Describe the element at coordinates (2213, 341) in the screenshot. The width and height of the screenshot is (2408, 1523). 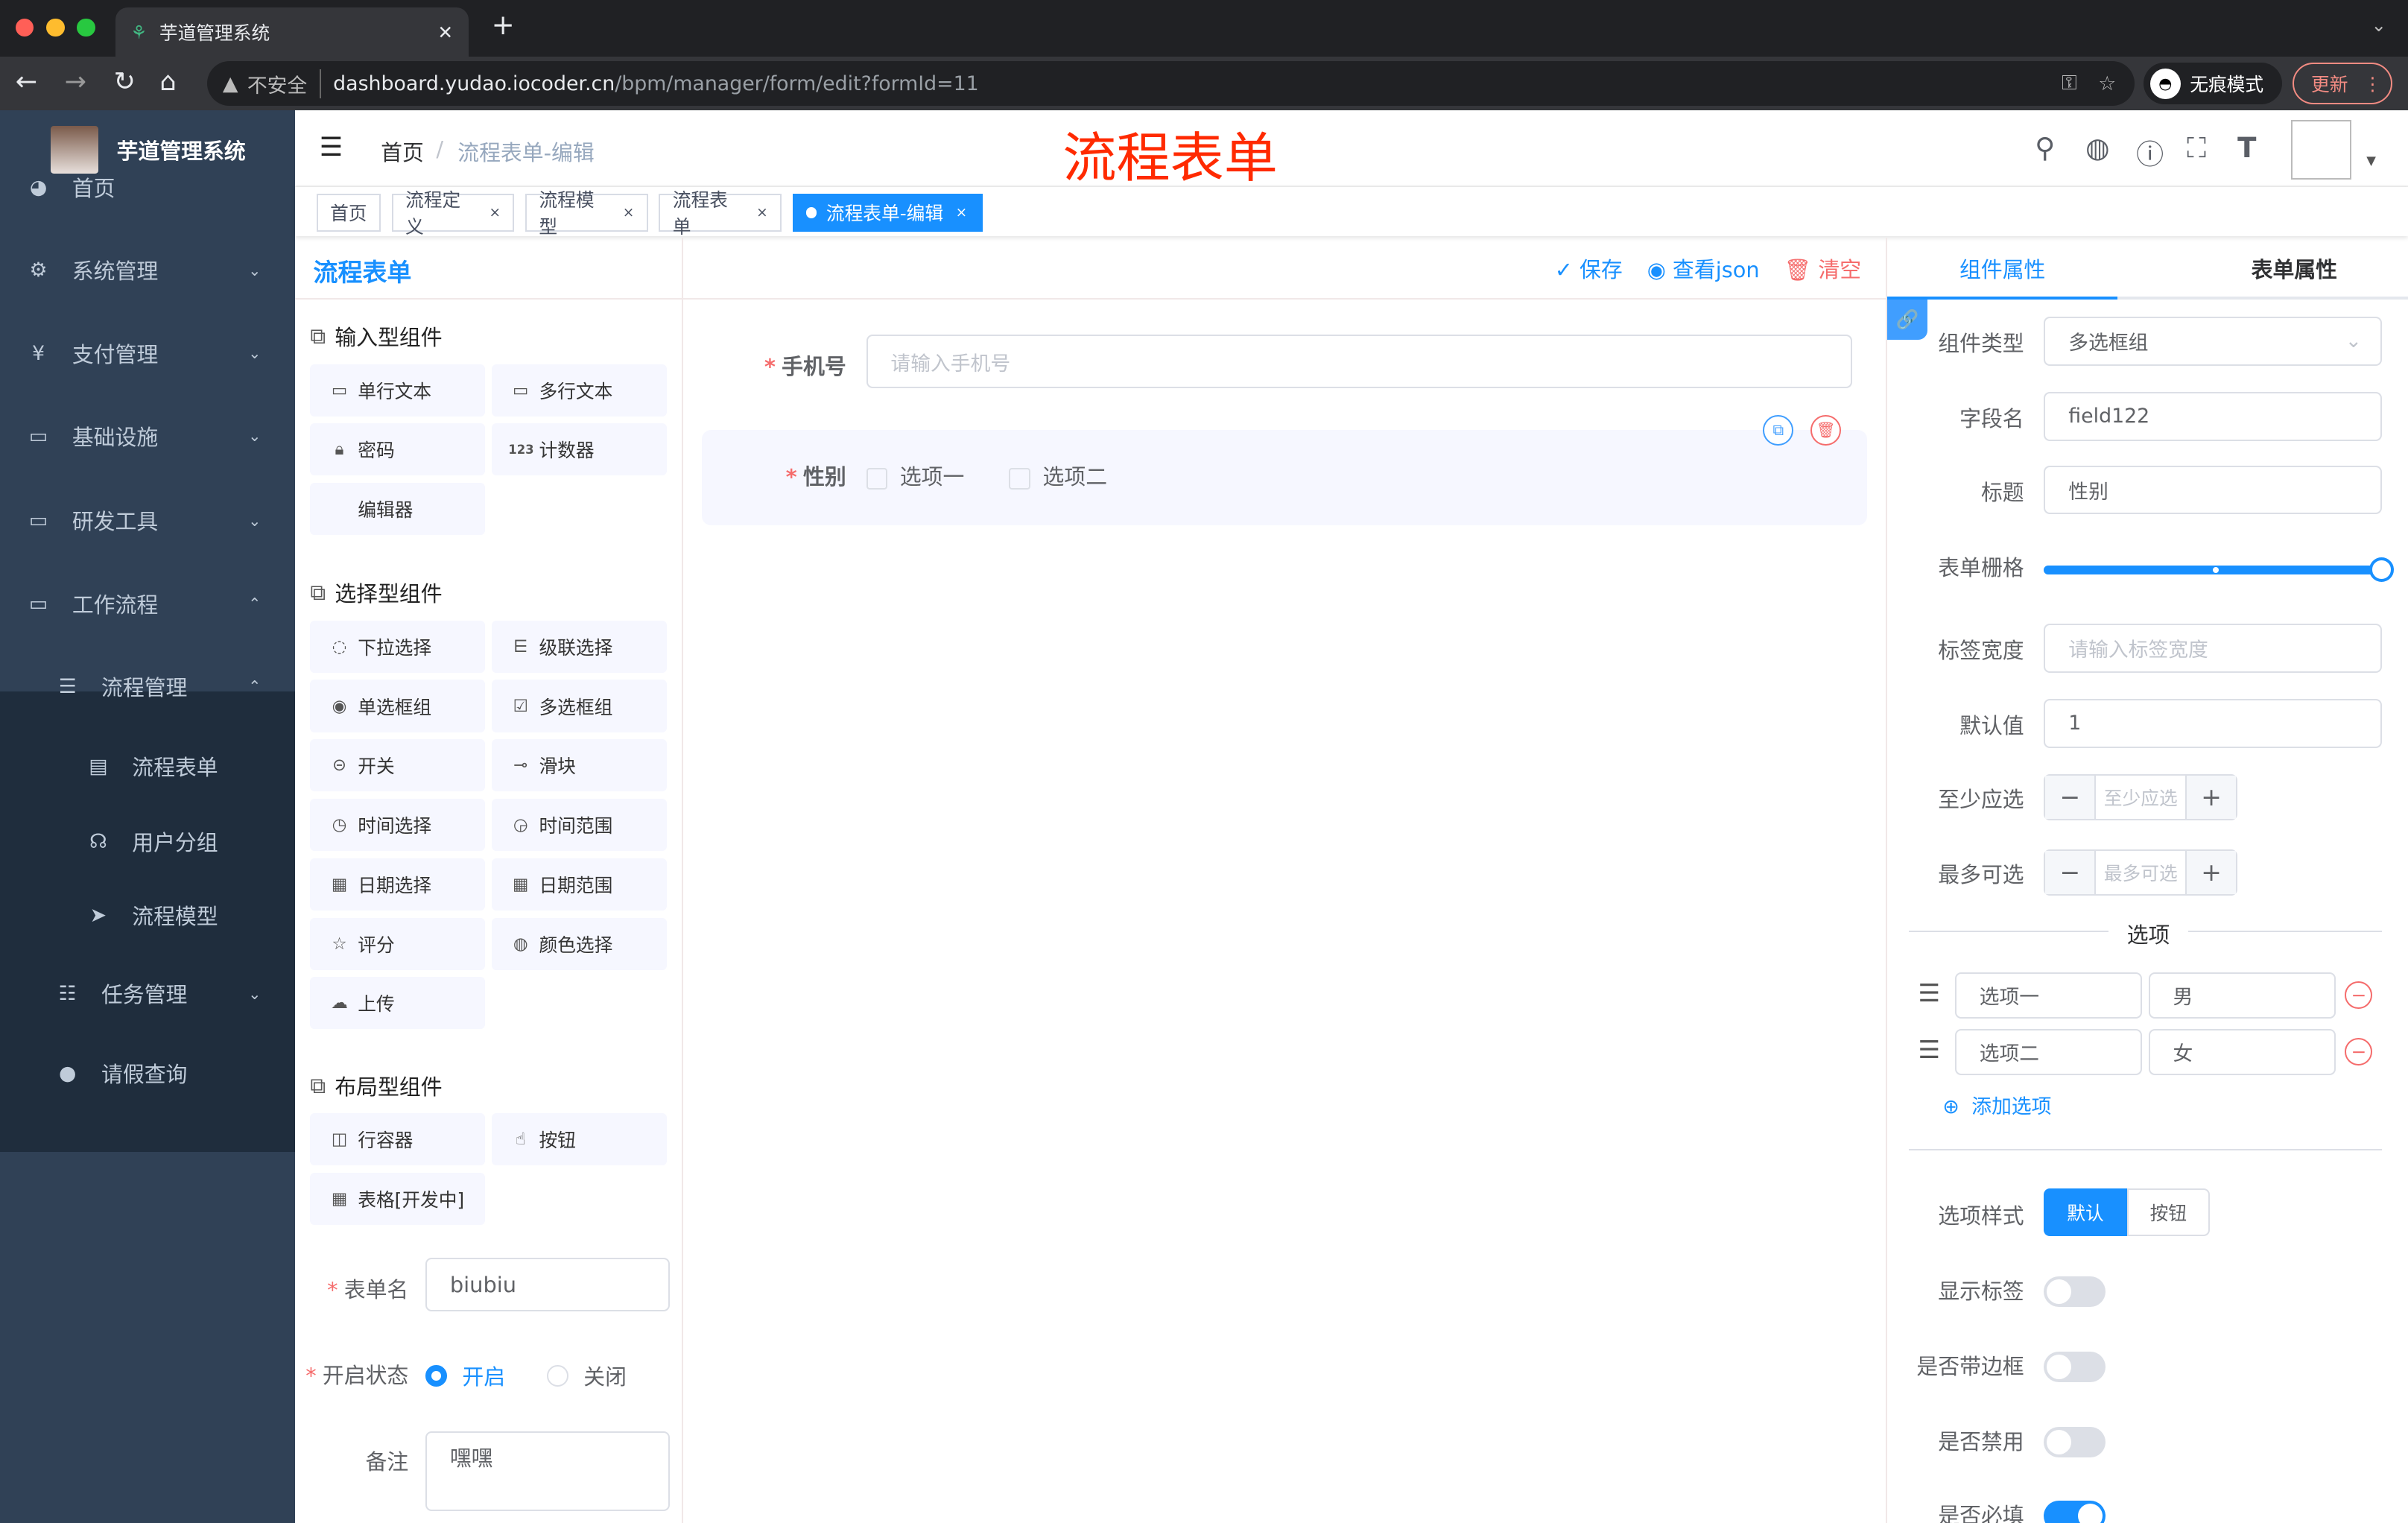
I see `component-type-select: 多选框组 ⌄` at that location.